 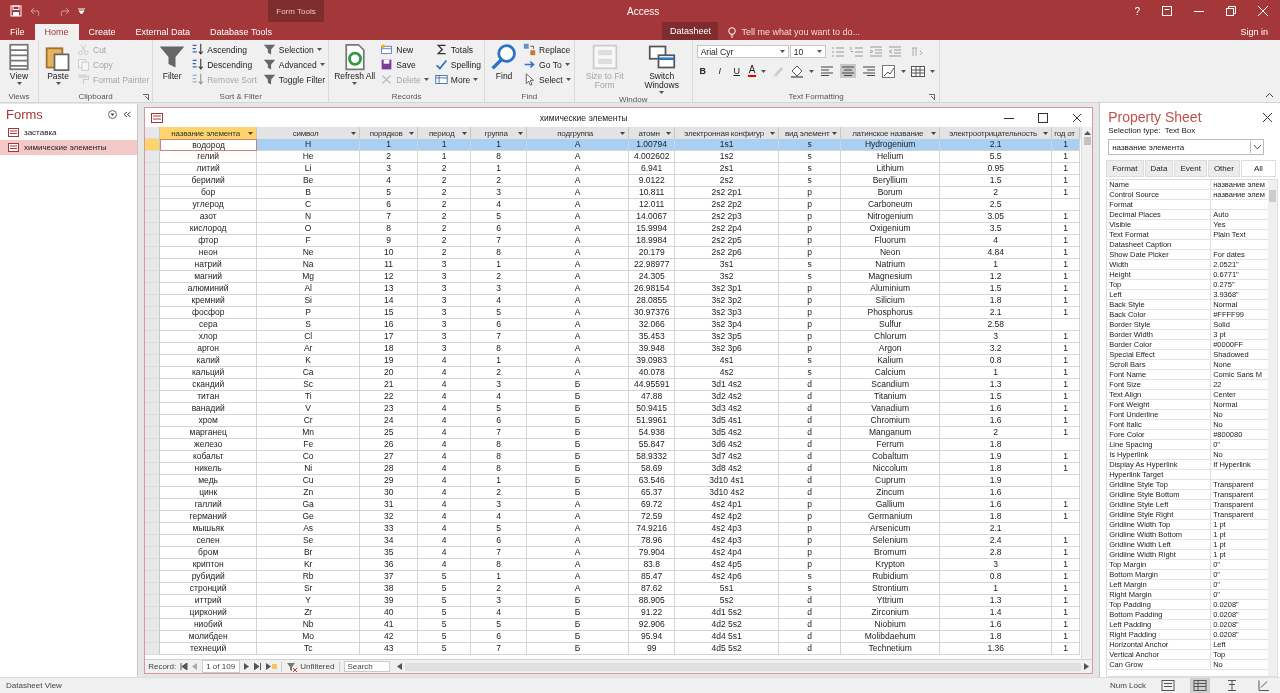 What do you see at coordinates (1272, 428) in the screenshot?
I see `vertical-scrollbar` at bounding box center [1272, 428].